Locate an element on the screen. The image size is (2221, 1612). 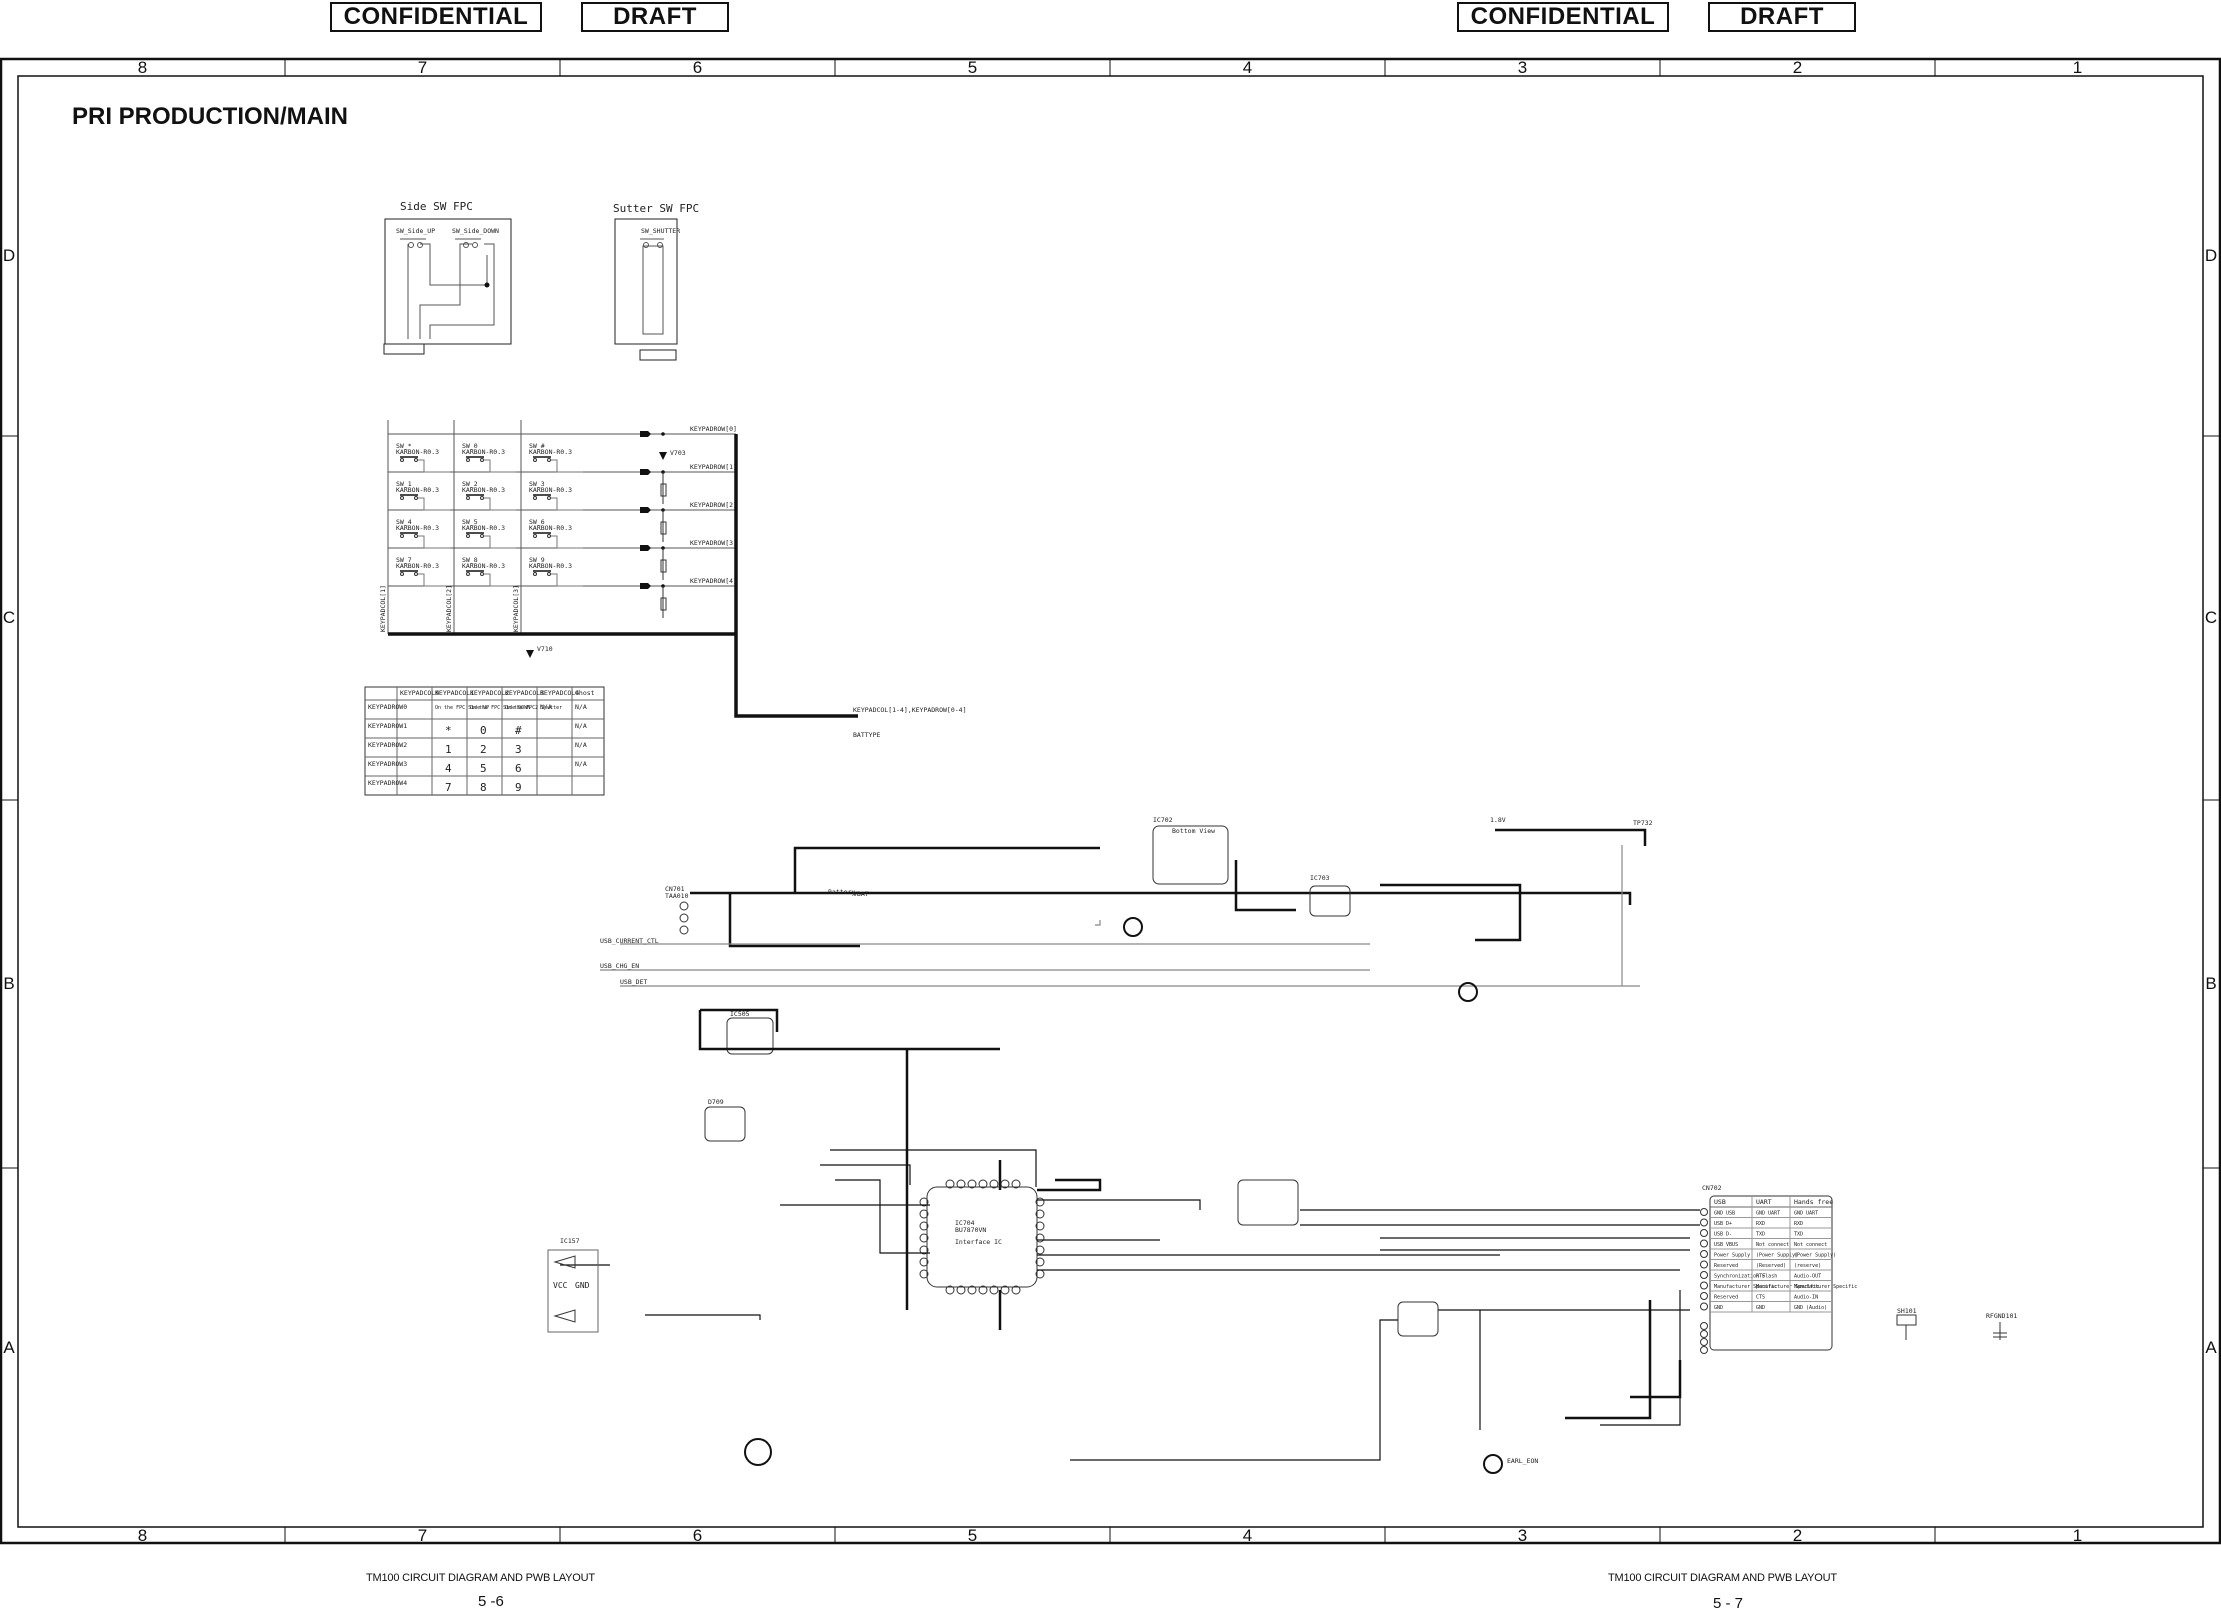
diode-ref: V710 is located at coordinates (545, 649).